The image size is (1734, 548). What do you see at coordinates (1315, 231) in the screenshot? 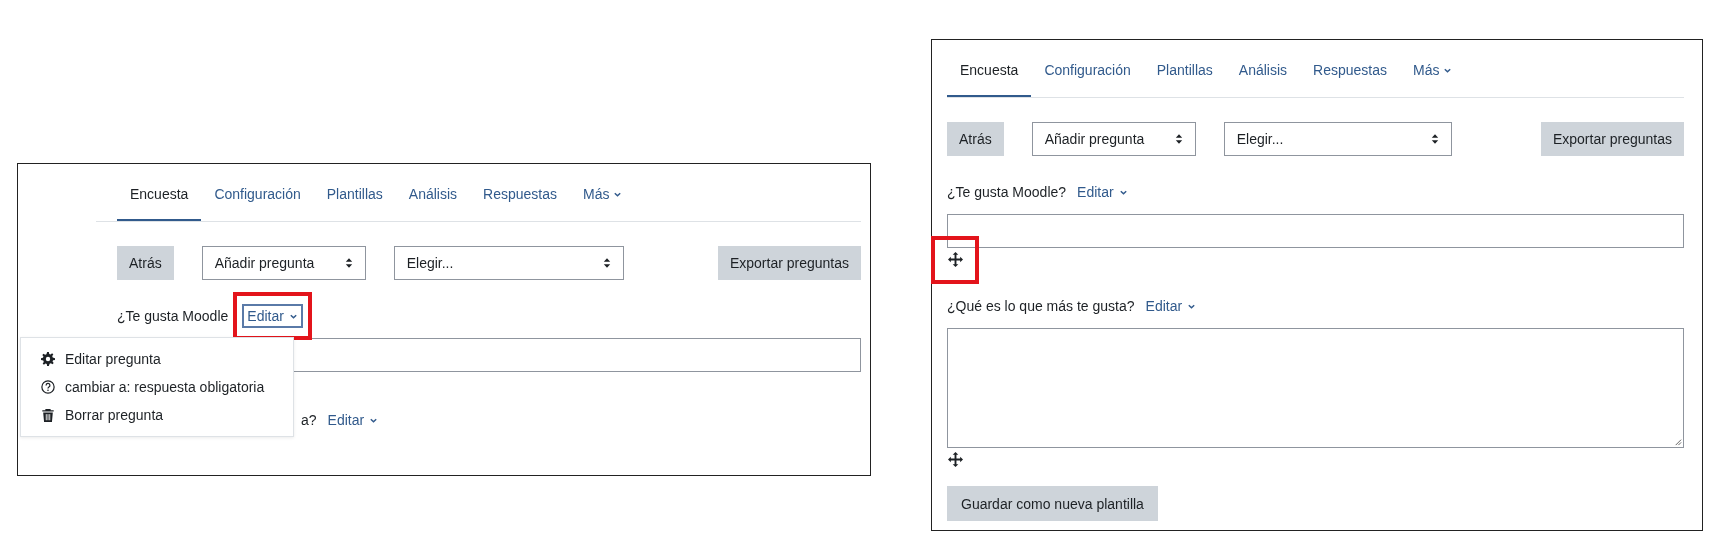
I see `answer-field` at bounding box center [1315, 231].